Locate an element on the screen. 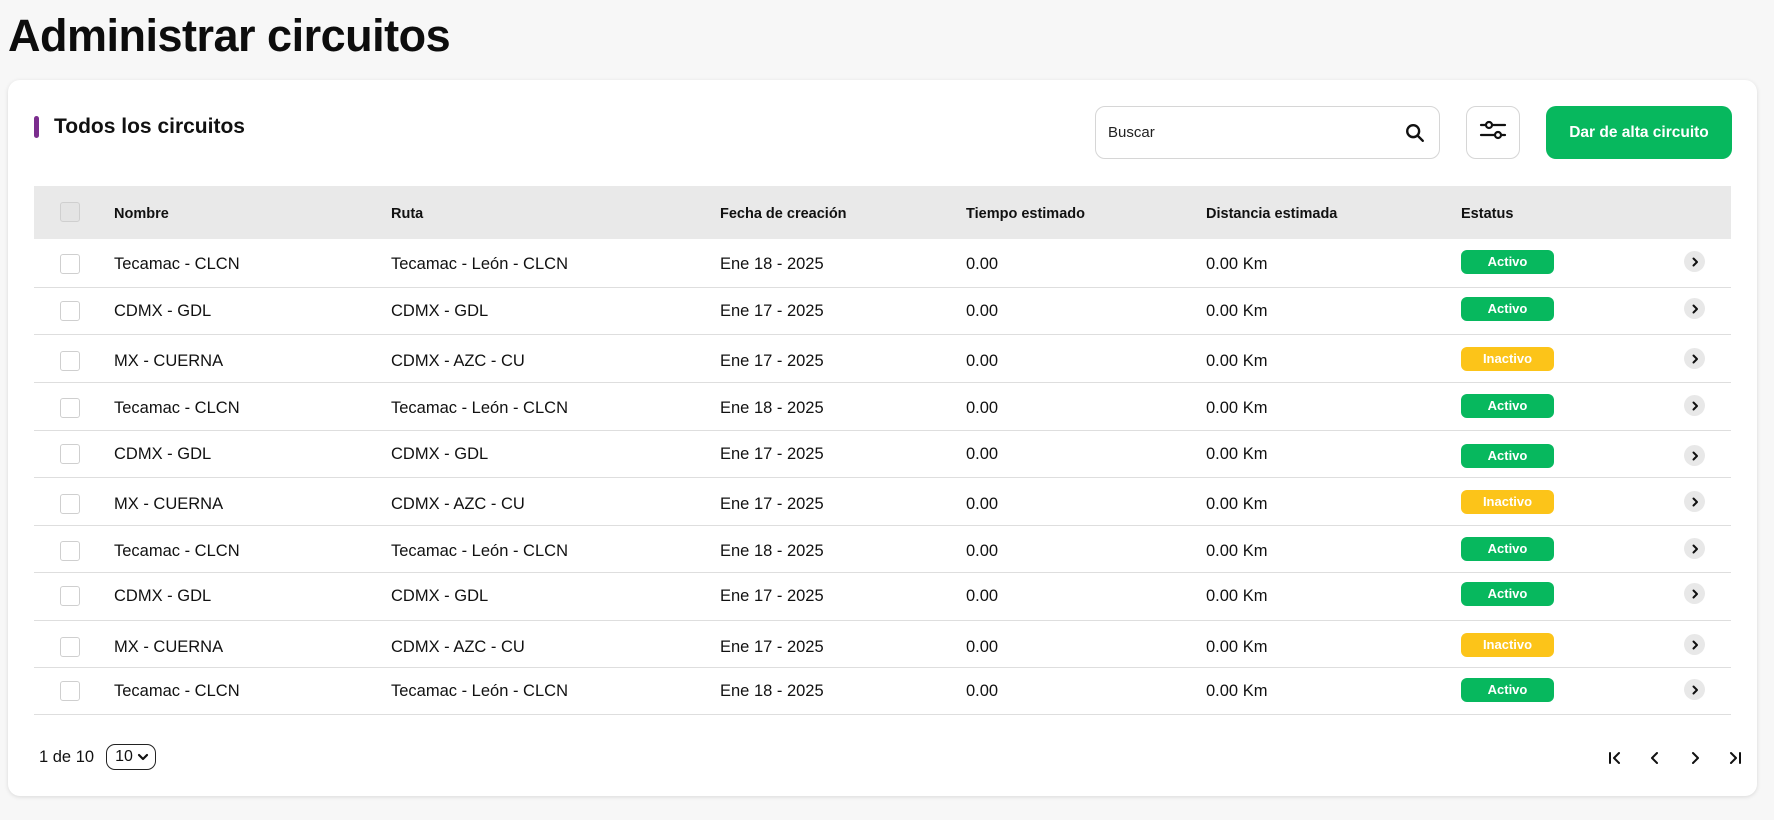  last-page-icon is located at coordinates (1735, 758).